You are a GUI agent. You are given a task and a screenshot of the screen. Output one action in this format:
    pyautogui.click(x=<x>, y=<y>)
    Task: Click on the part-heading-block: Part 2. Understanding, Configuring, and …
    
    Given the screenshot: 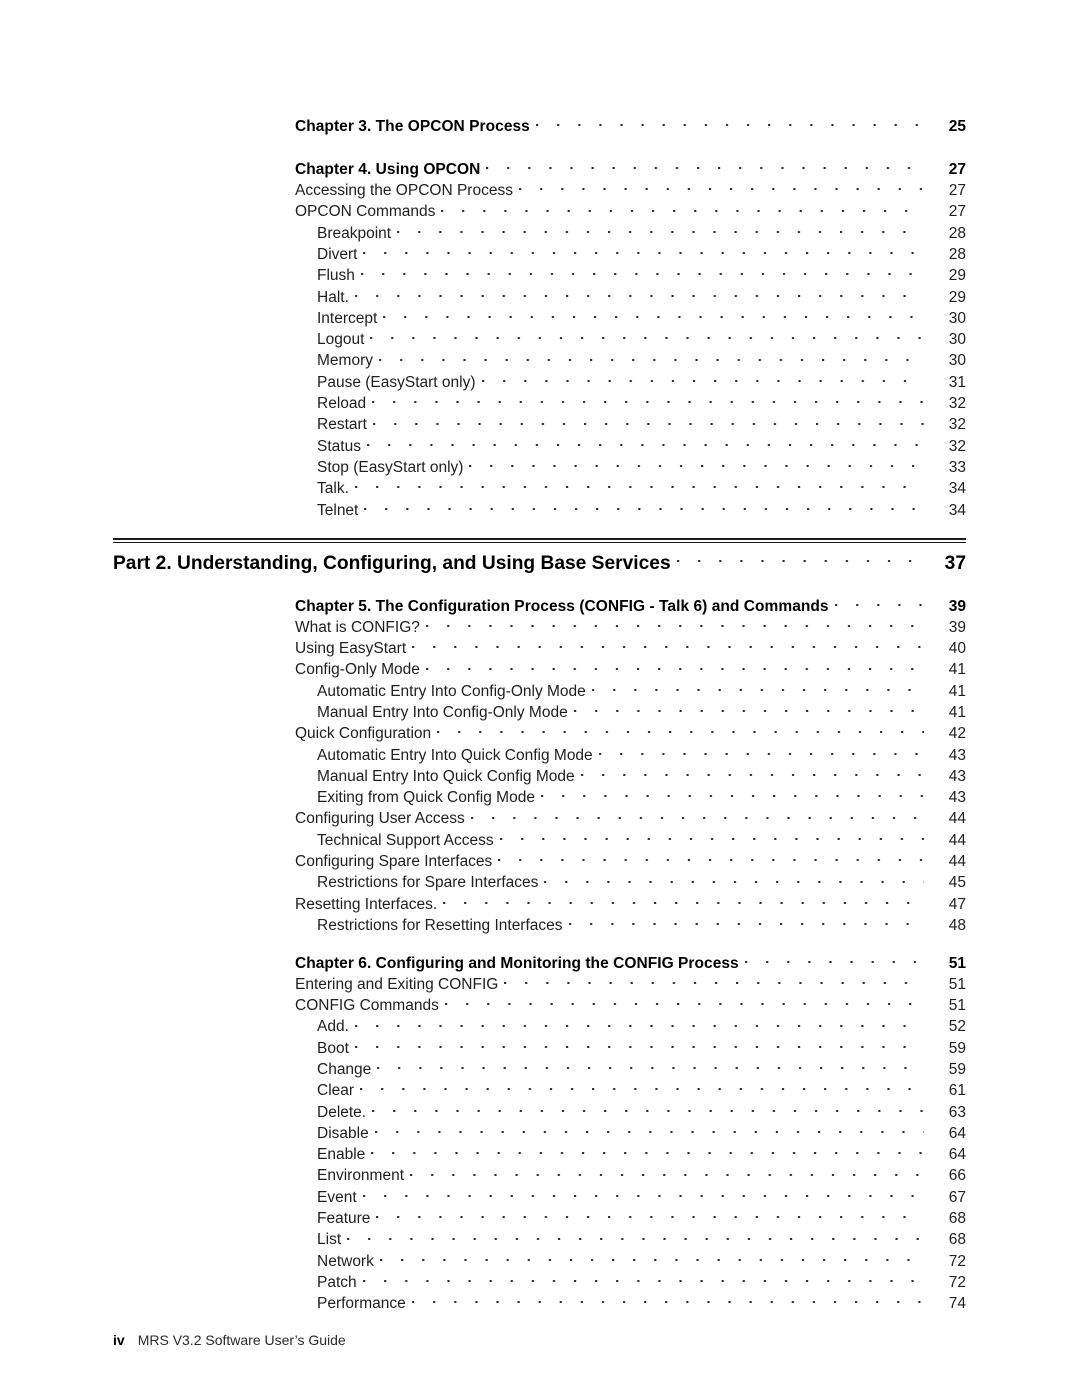 What is the action you would take?
    pyautogui.click(x=539, y=557)
    